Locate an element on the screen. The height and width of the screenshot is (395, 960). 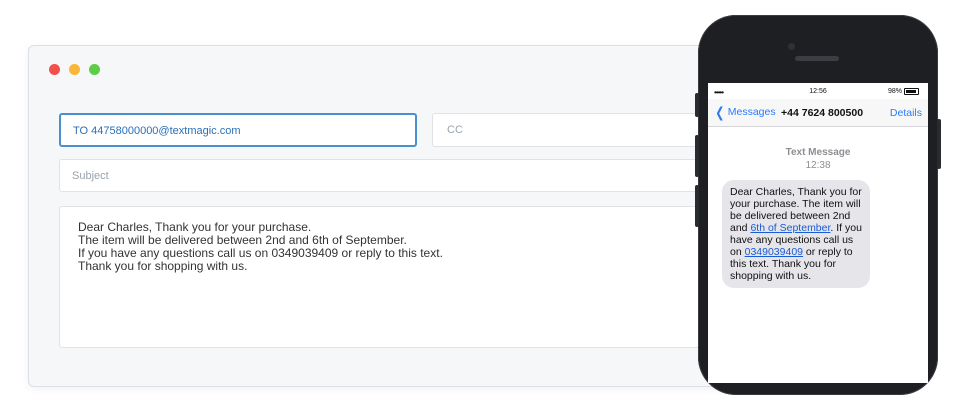
message-type-label: Text Message is located at coordinates (818, 152).